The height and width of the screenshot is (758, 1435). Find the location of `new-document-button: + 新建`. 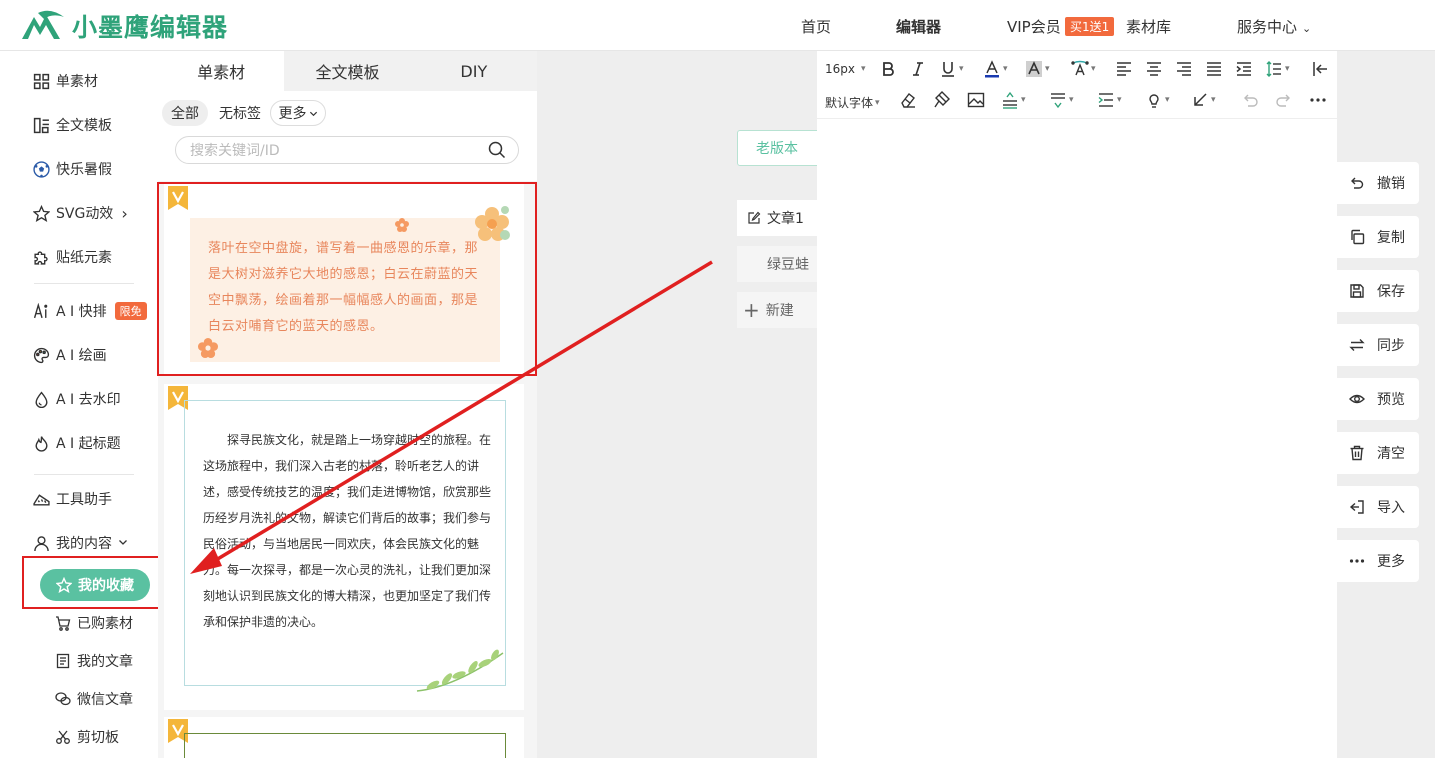

new-document-button: + 新建 is located at coordinates (782, 310).